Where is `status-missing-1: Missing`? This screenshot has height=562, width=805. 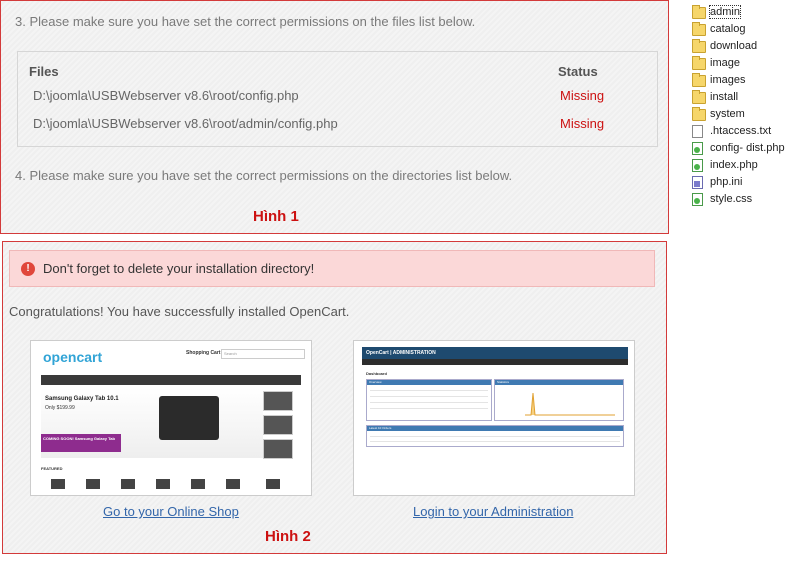
status-missing-1: Missing is located at coordinates (582, 95).